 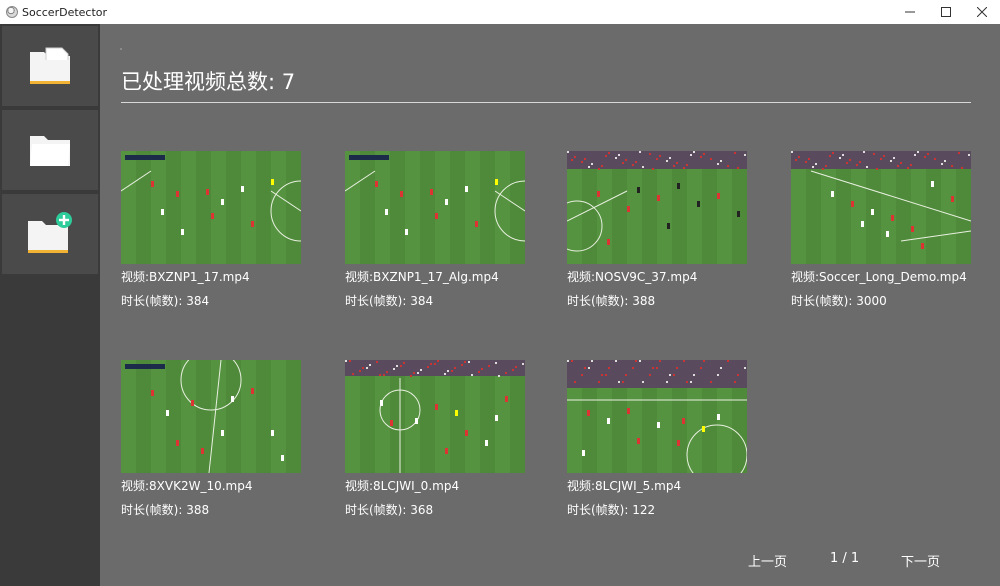 What do you see at coordinates (402, 486) in the screenshot?
I see `video-name: 视频:8LCJWI_0.mp4` at bounding box center [402, 486].